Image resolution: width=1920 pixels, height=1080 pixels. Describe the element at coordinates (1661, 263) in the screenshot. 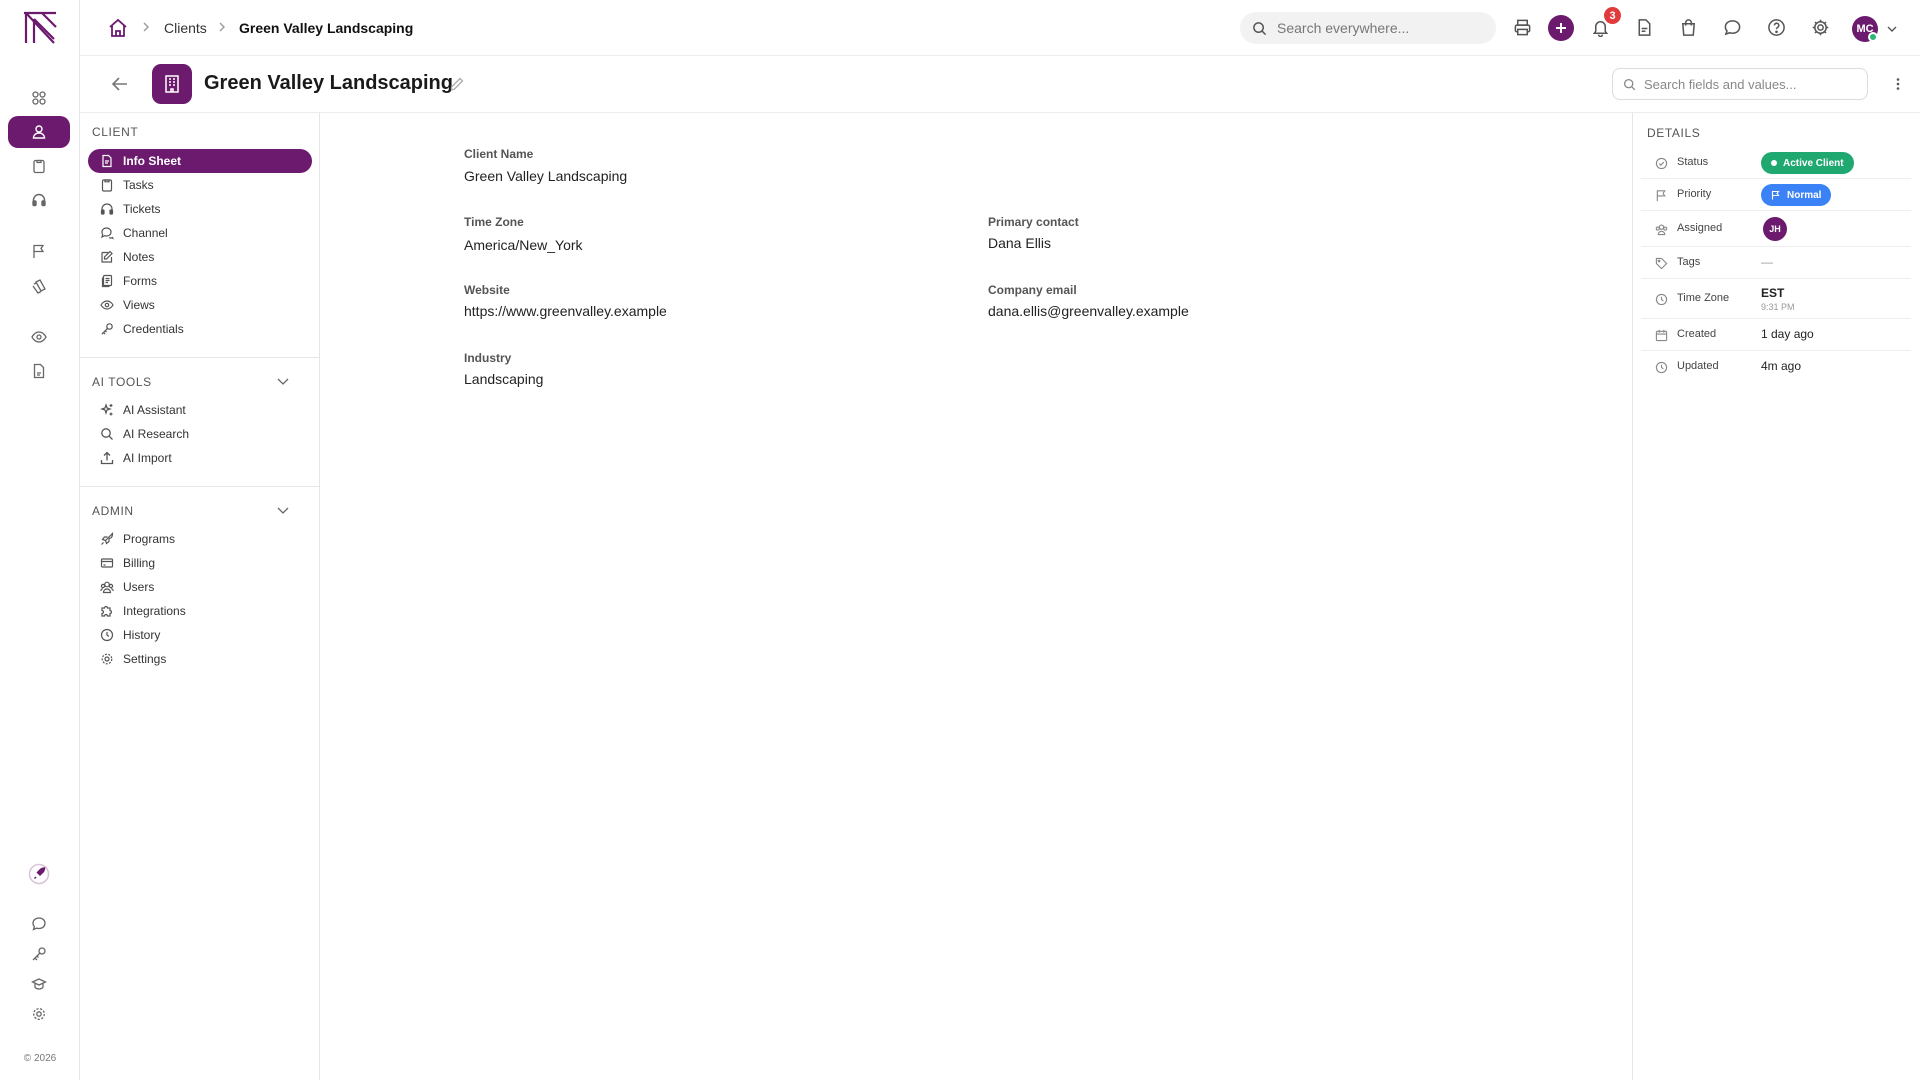

I see `tag-icon` at that location.